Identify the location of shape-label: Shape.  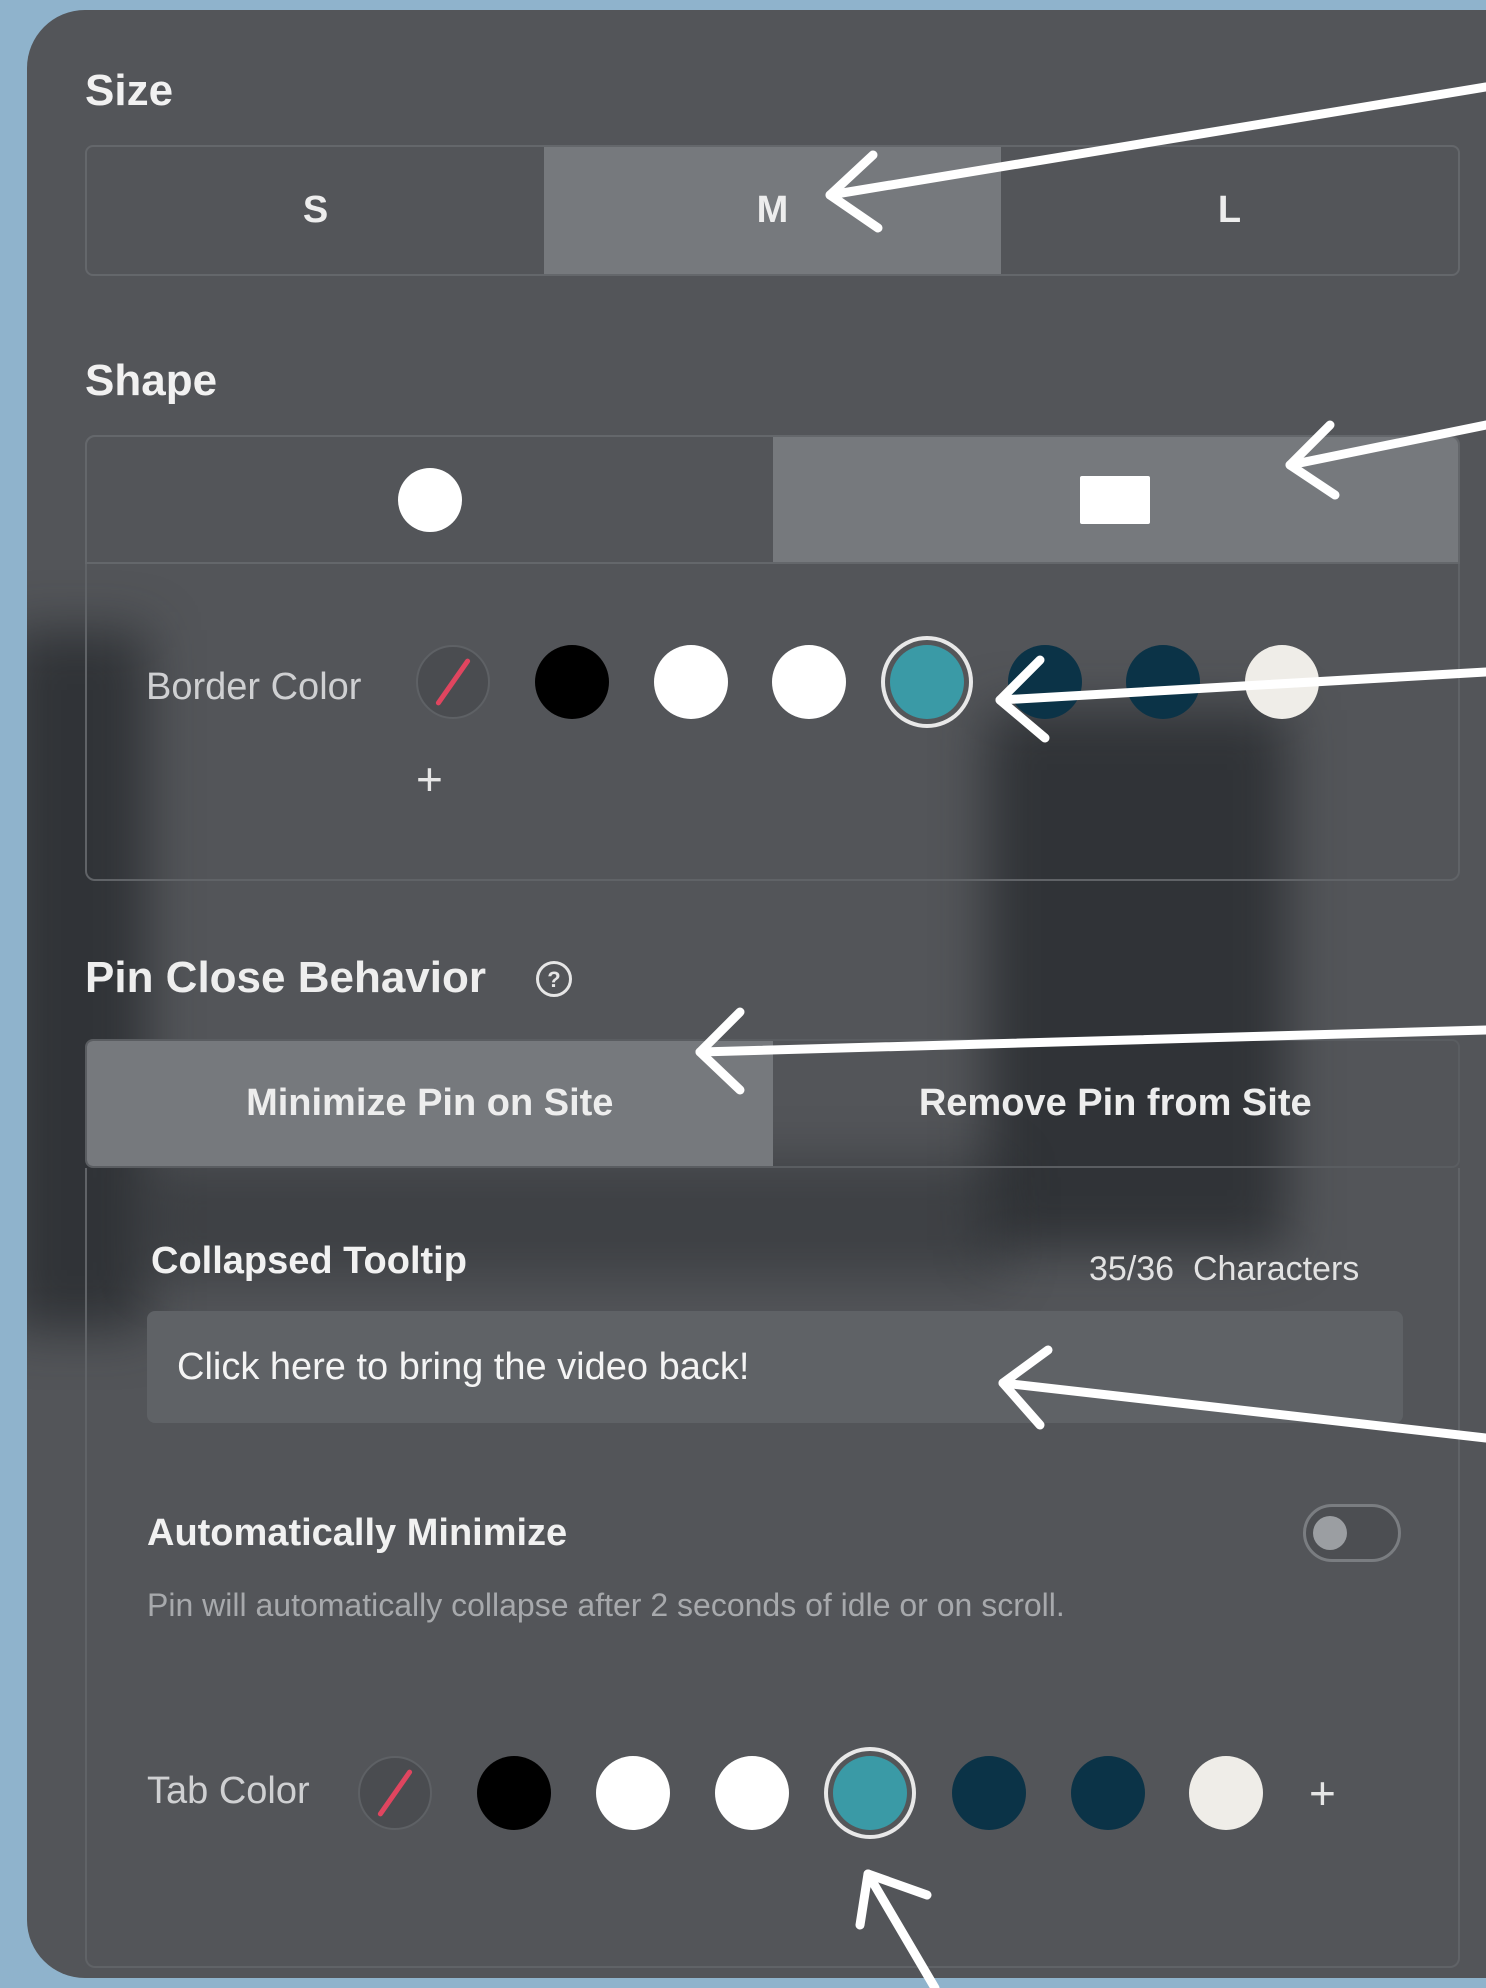
(151, 380).